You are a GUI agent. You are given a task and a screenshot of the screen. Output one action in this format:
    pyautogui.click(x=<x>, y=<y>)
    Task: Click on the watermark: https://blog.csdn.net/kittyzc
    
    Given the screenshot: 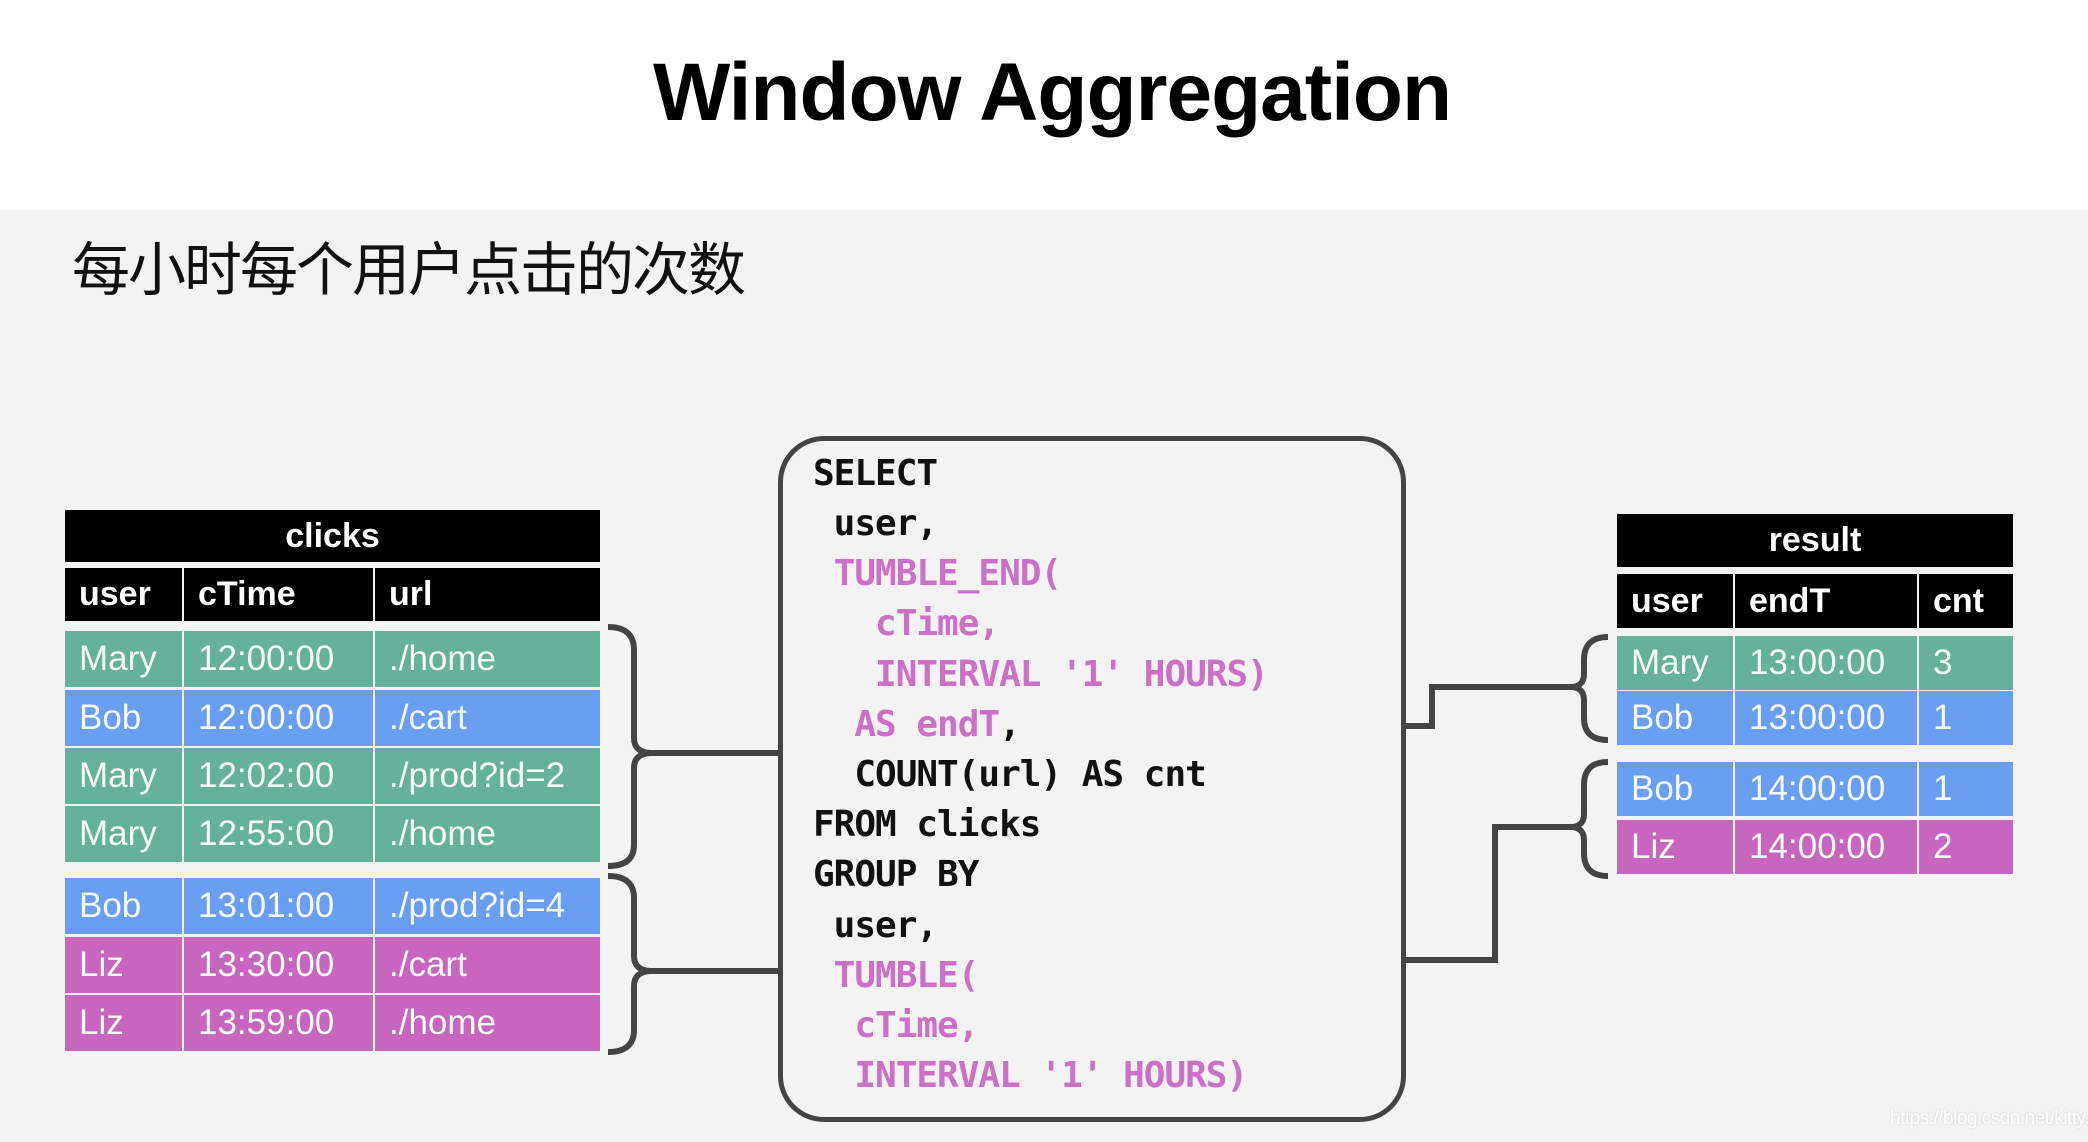 What is the action you would take?
    pyautogui.click(x=1989, y=1118)
    